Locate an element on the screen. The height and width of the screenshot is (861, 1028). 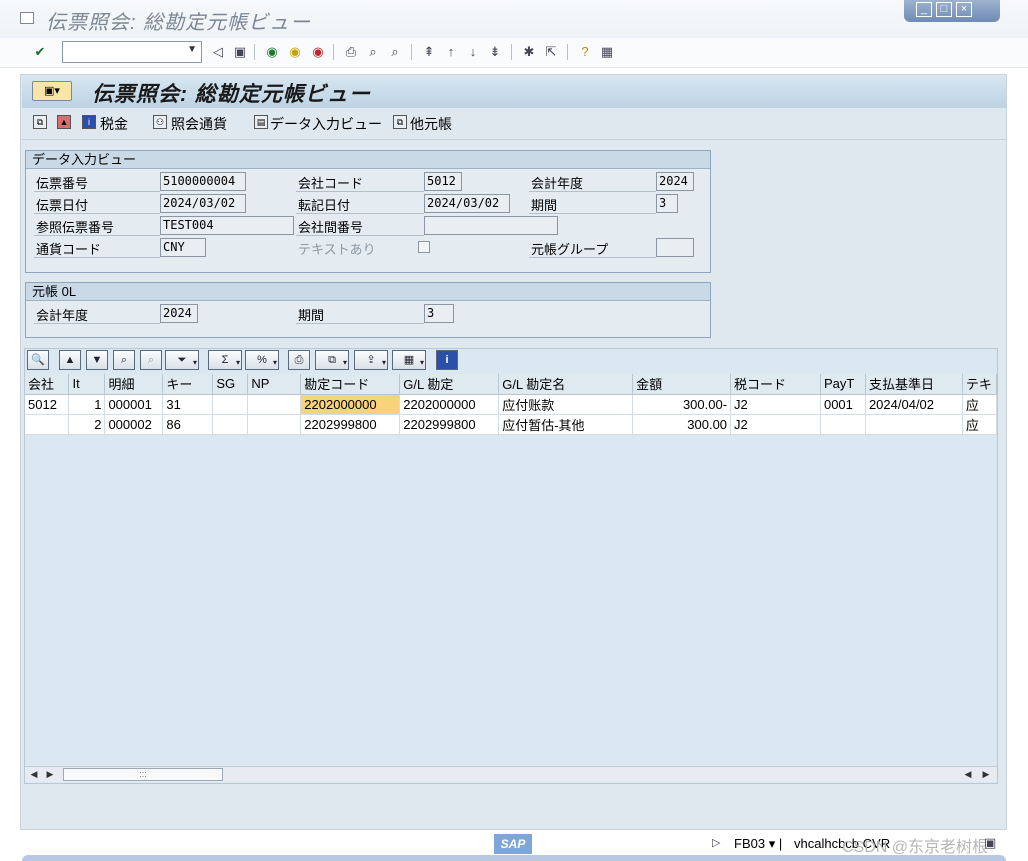
layout-icon: ▦ is located at coordinates (409, 361).